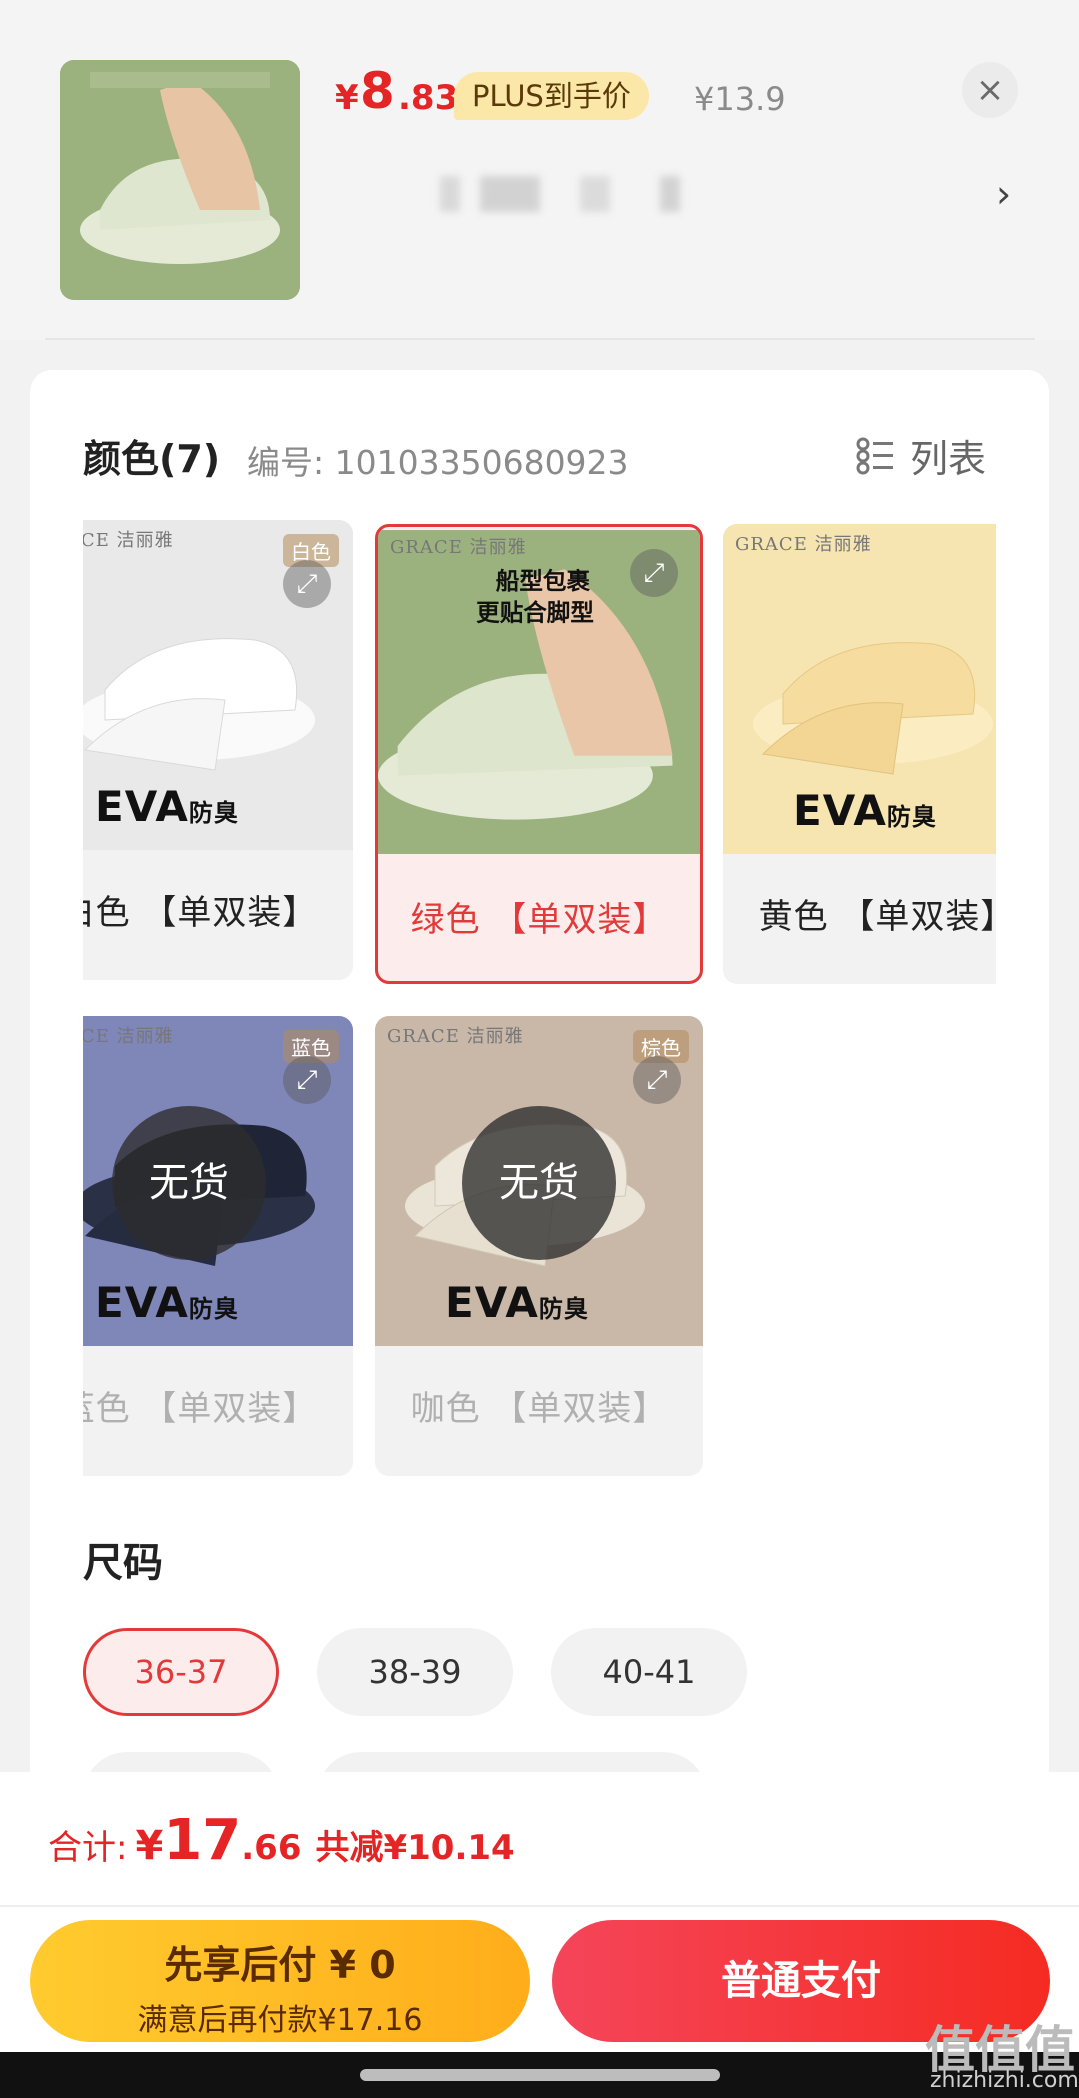 Image resolution: width=1079 pixels, height=2098 pixels. Describe the element at coordinates (543, 581) in the screenshot. I see `svg-text: 船型包裹` at that location.